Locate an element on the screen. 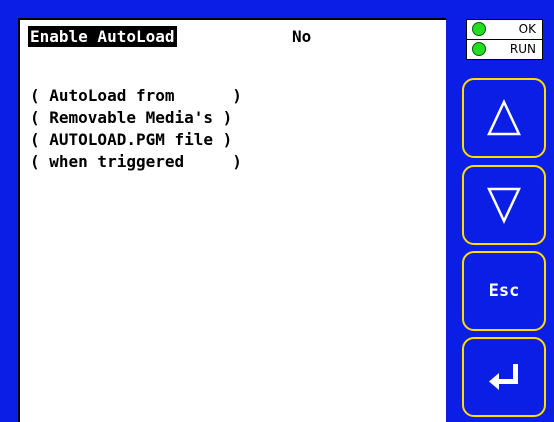 The image size is (554, 422). enter-button is located at coordinates (504, 377).